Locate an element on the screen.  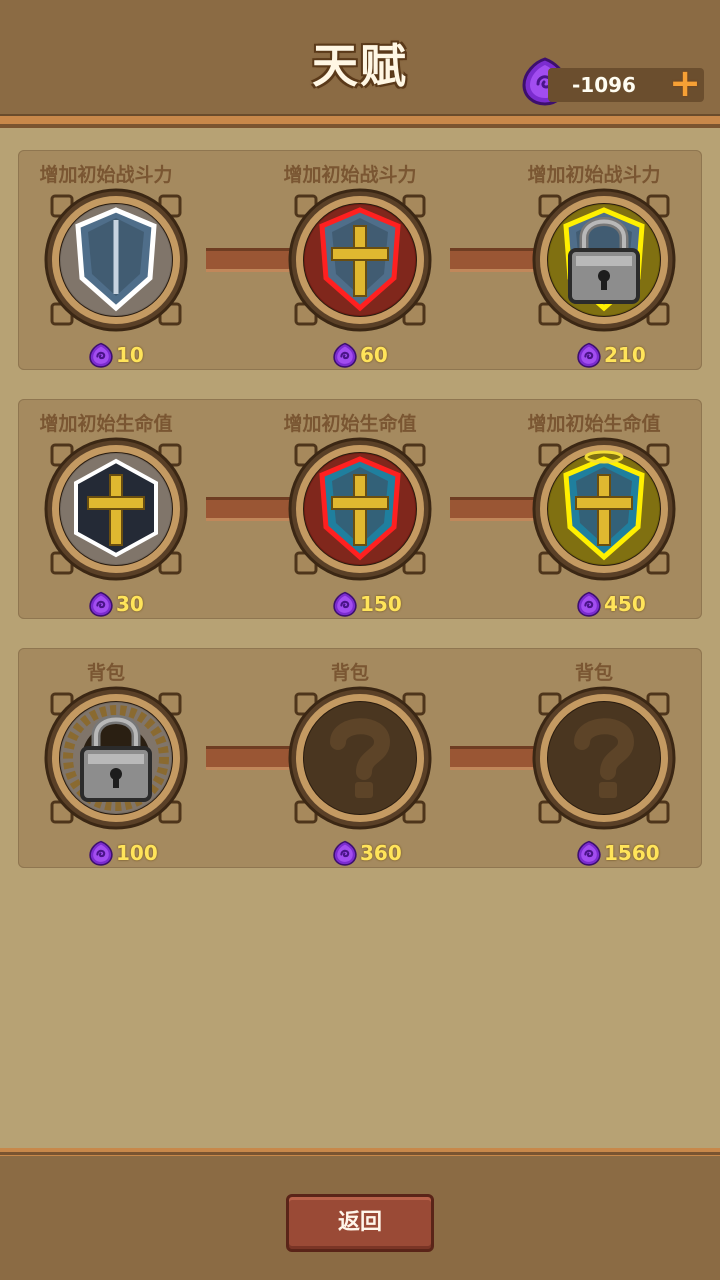
plus-icon: + is located at coordinates (685, 83).